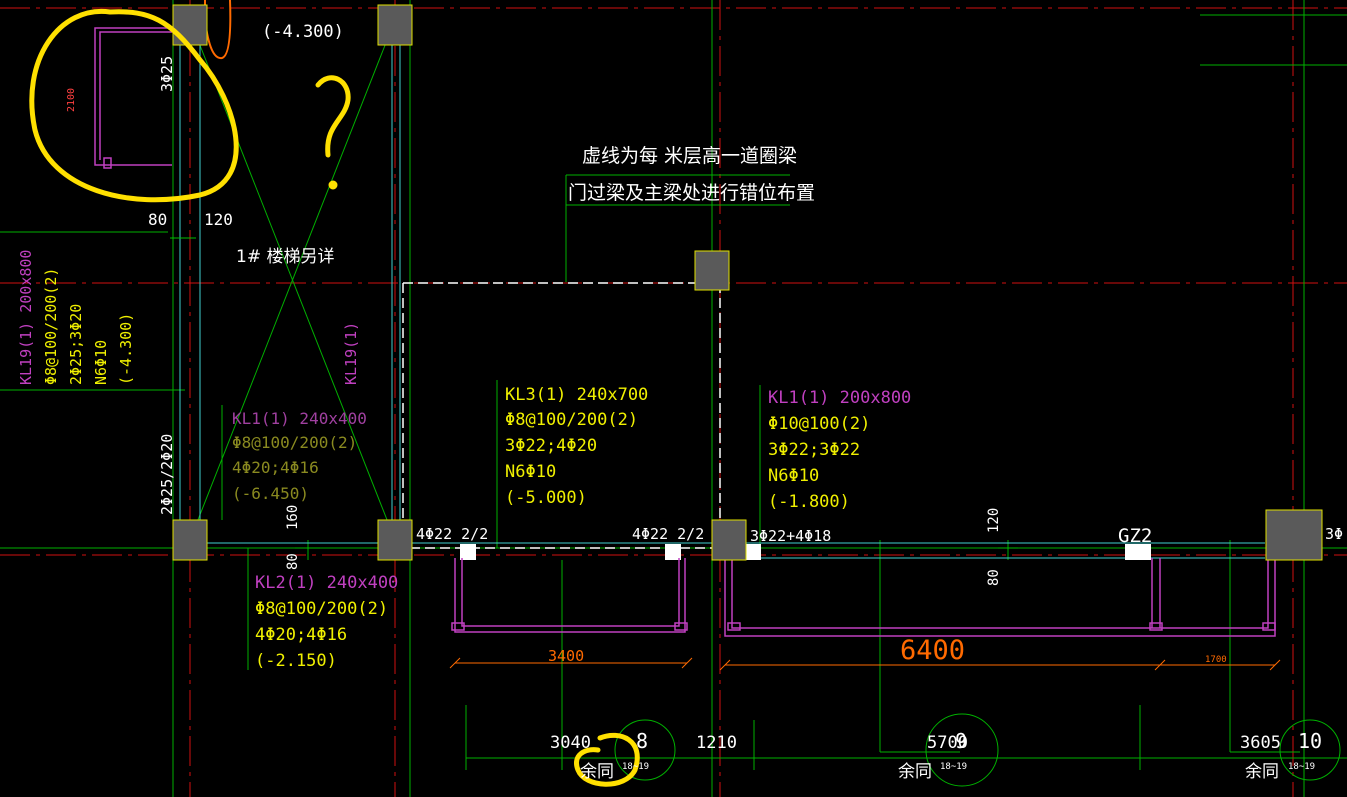  What do you see at coordinates (994, 577) in the screenshot?
I see `dim-80-right: 80` at bounding box center [994, 577].